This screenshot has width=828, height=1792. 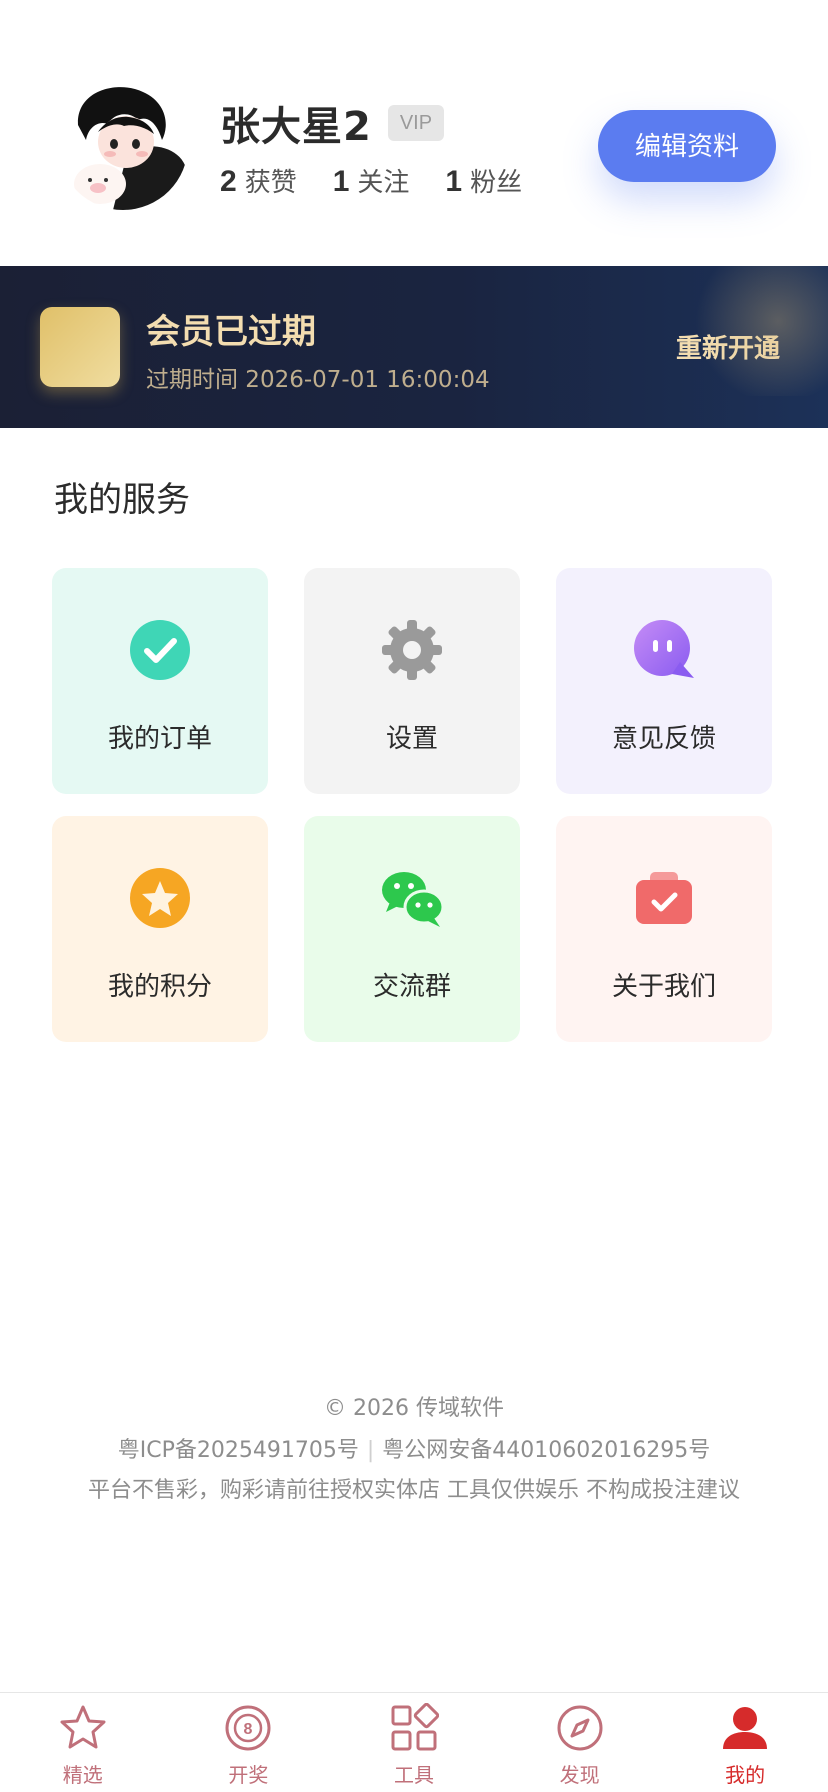 I want to click on stat-label: 关注, so click(x=383, y=183).